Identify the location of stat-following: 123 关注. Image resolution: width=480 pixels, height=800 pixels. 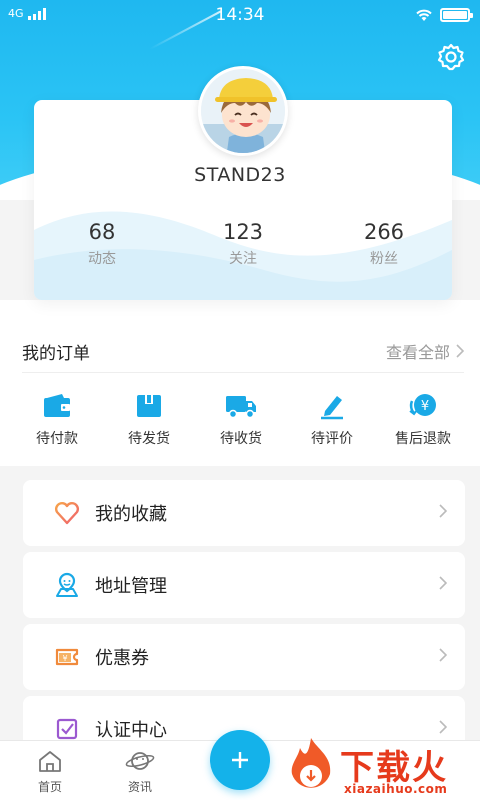
(243, 244).